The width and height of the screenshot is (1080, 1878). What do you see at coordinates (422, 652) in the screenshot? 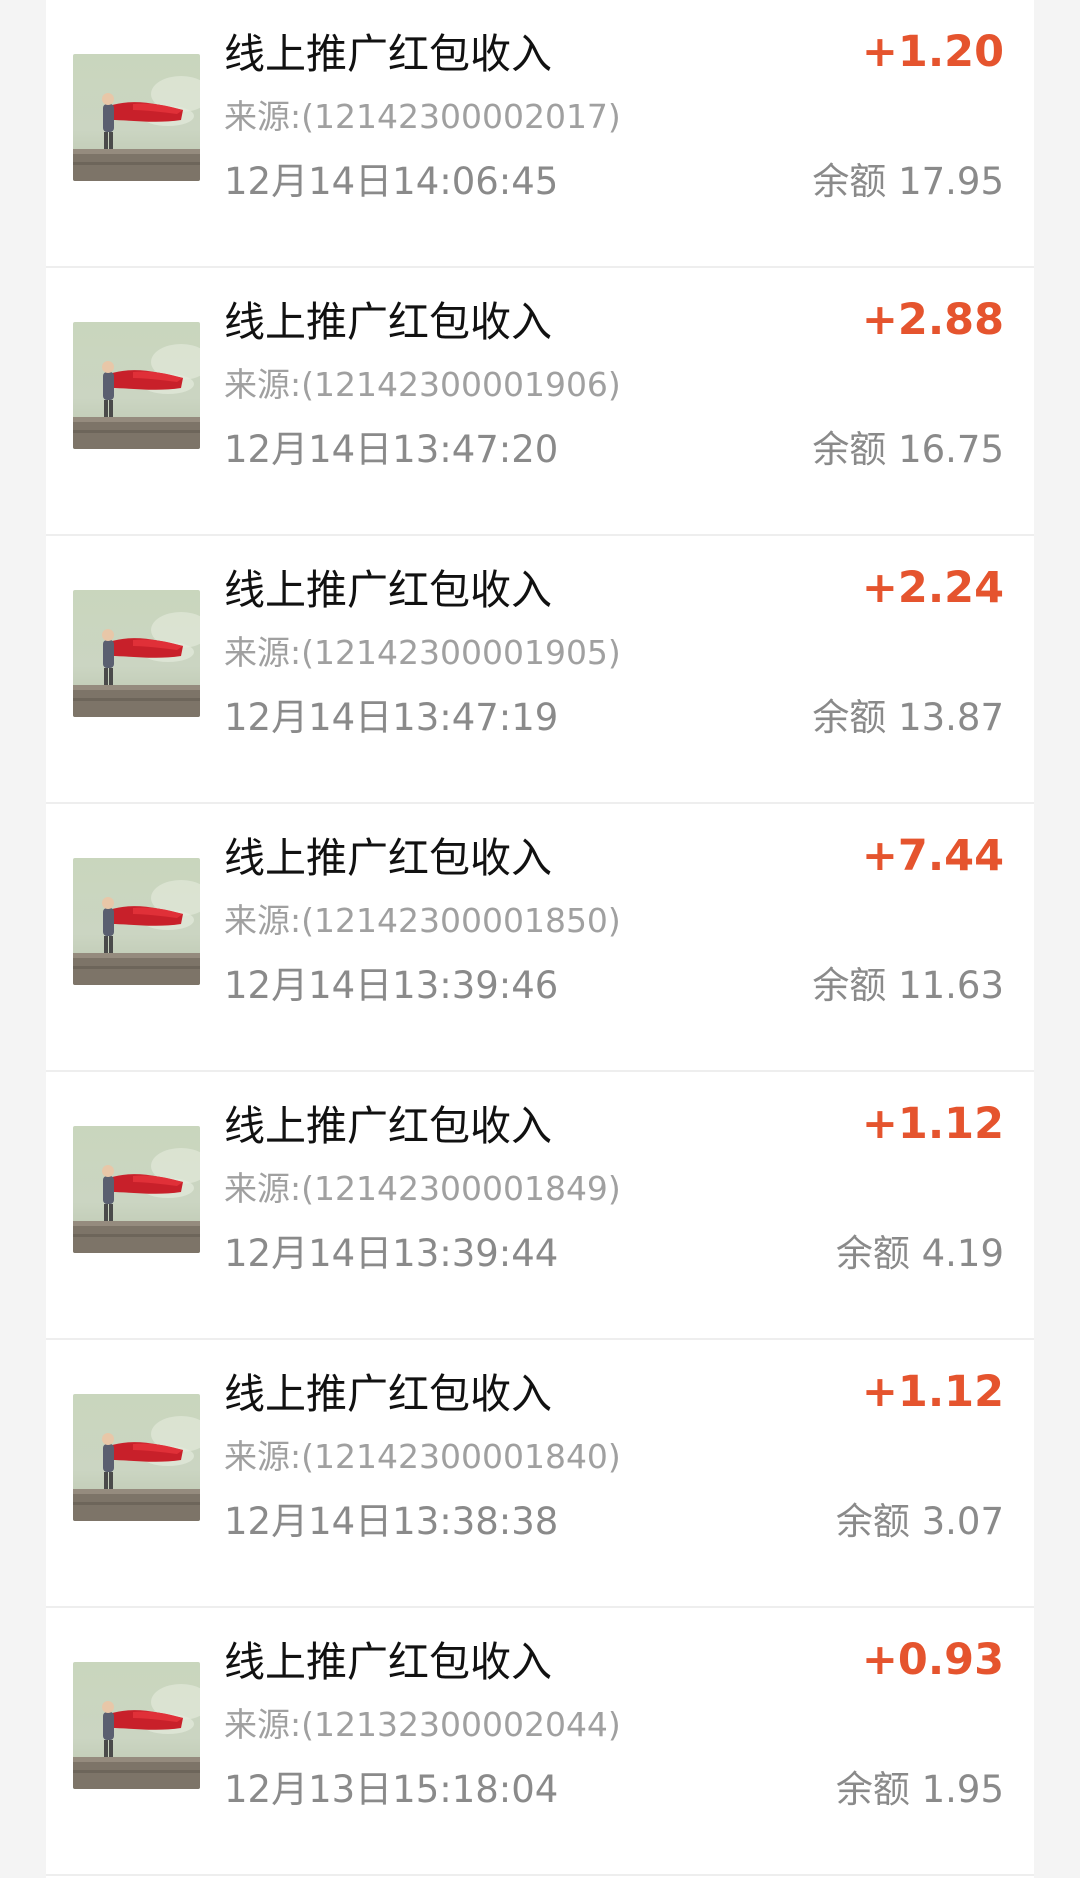
I see `transaction-source: 来源:(12142300001905)` at bounding box center [422, 652].